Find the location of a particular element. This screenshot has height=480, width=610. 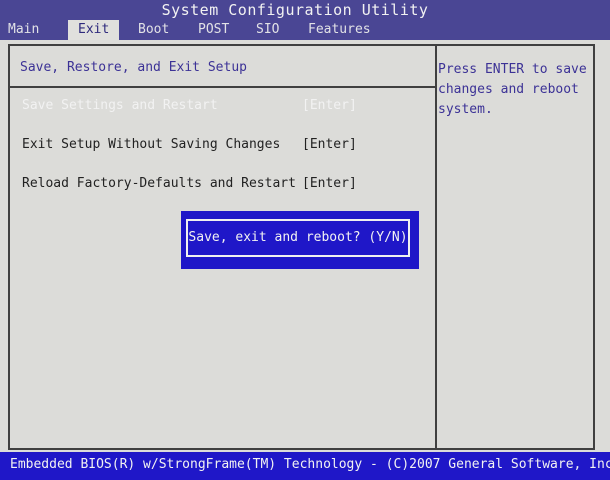

section-title: Save, Restore, and Exit Setup is located at coordinates (133, 67).